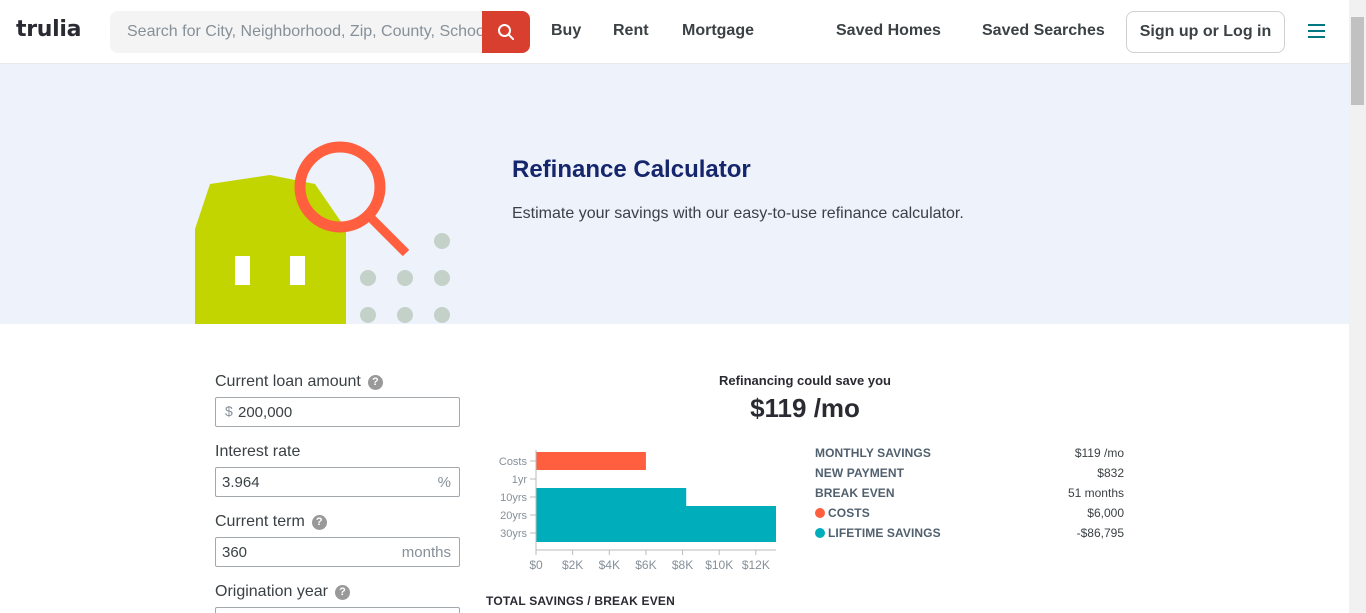  What do you see at coordinates (1357, 61) in the screenshot?
I see `scrollbar-thumb` at bounding box center [1357, 61].